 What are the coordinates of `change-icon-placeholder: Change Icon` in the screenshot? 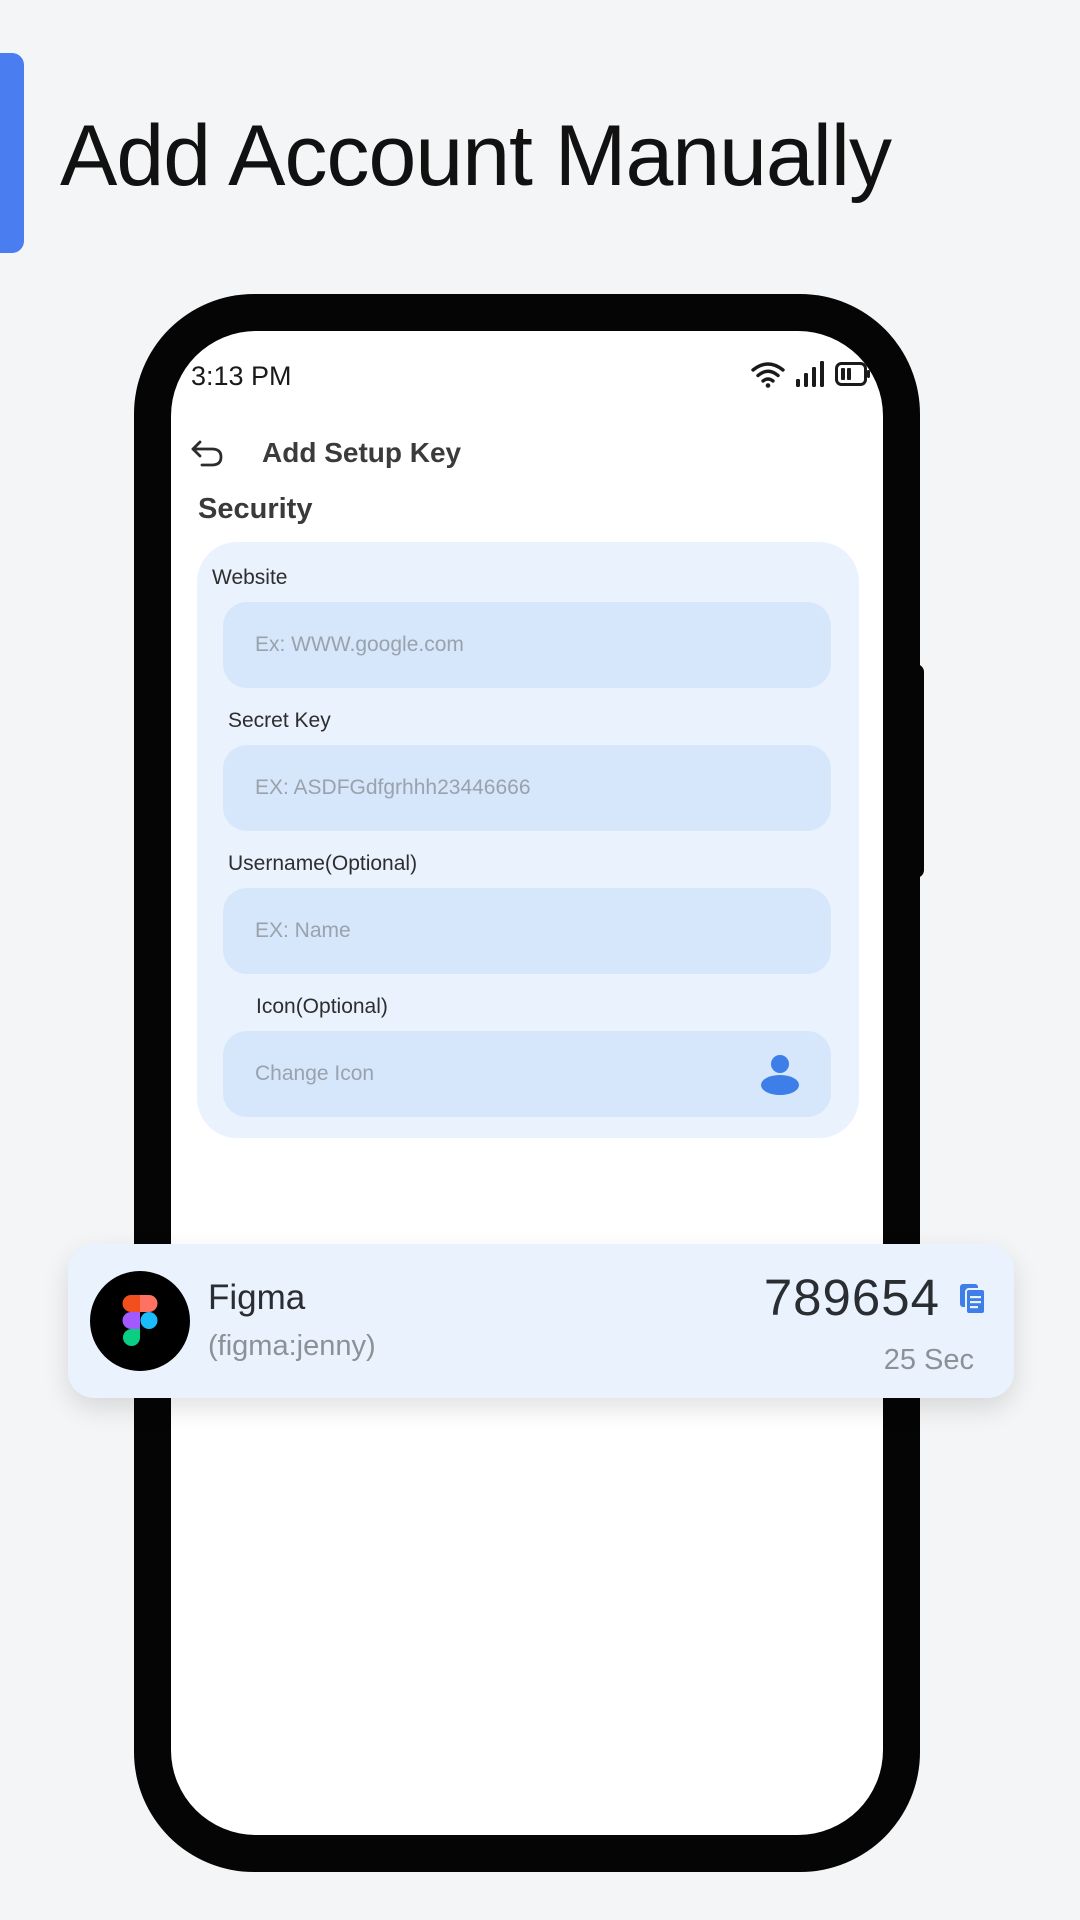 It's located at (315, 1073).